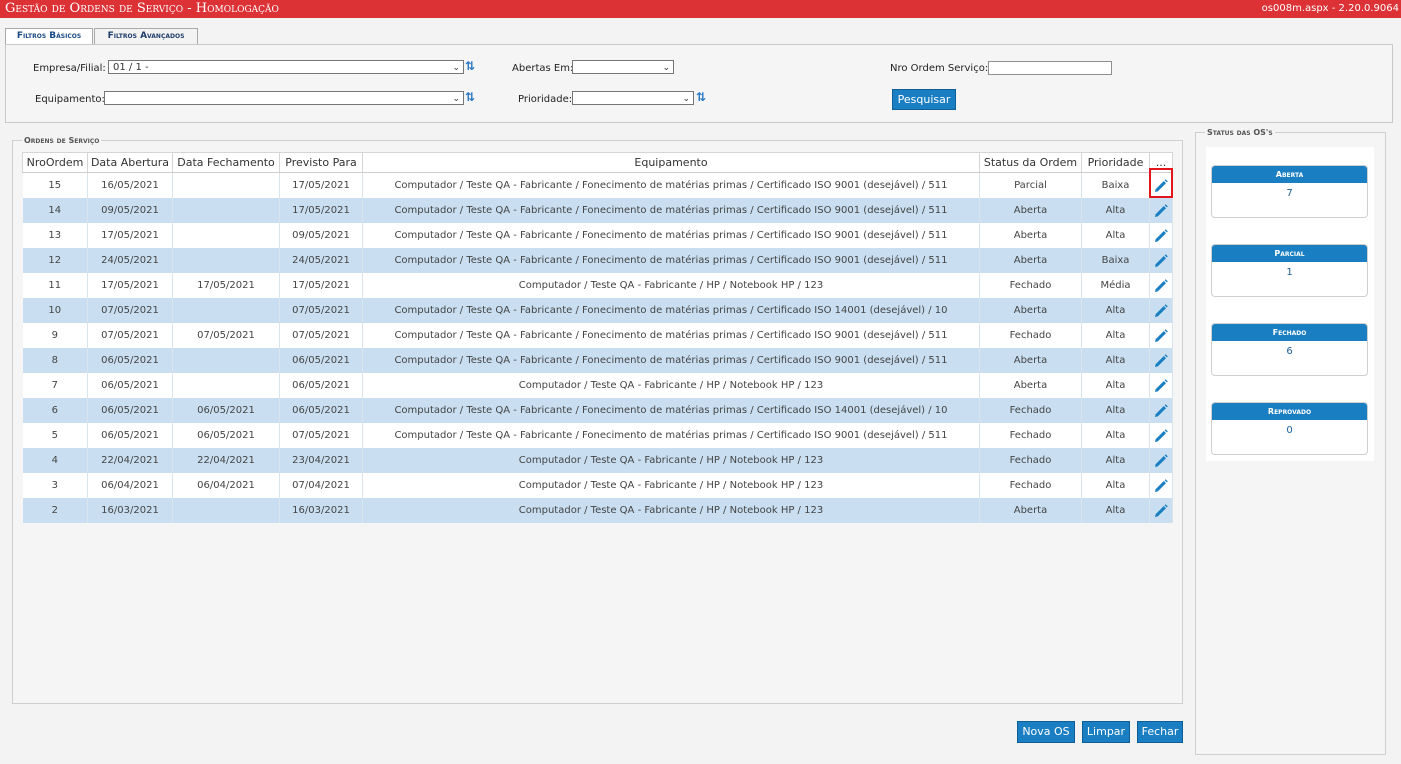  I want to click on col-nroordem: NroOrdem, so click(55, 162).